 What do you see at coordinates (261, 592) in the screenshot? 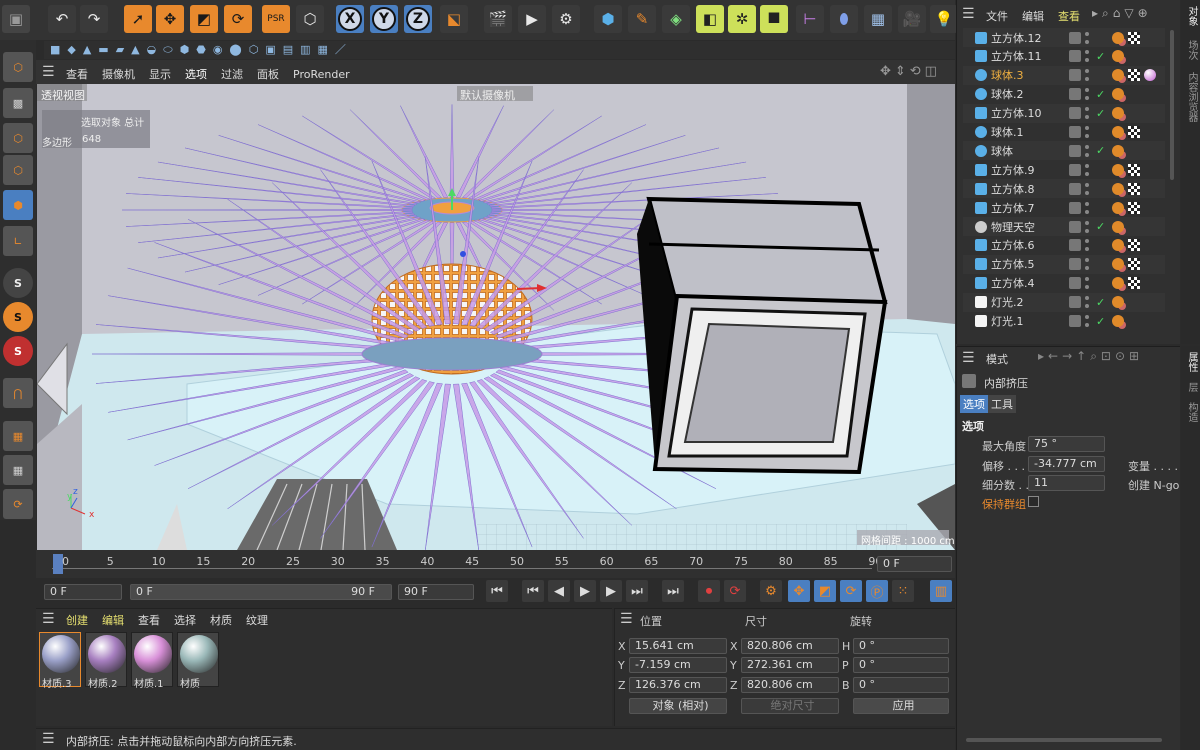
I see `range-slider: 0 F 90 F` at bounding box center [261, 592].